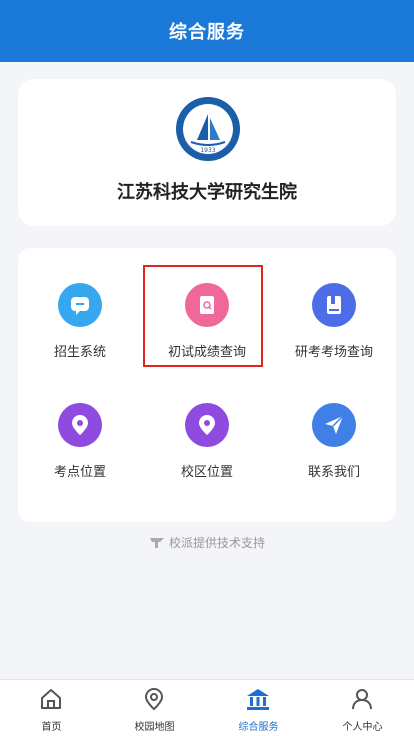 This screenshot has width=414, height=736. What do you see at coordinates (362, 699) in the screenshot?
I see `user-icon` at bounding box center [362, 699].